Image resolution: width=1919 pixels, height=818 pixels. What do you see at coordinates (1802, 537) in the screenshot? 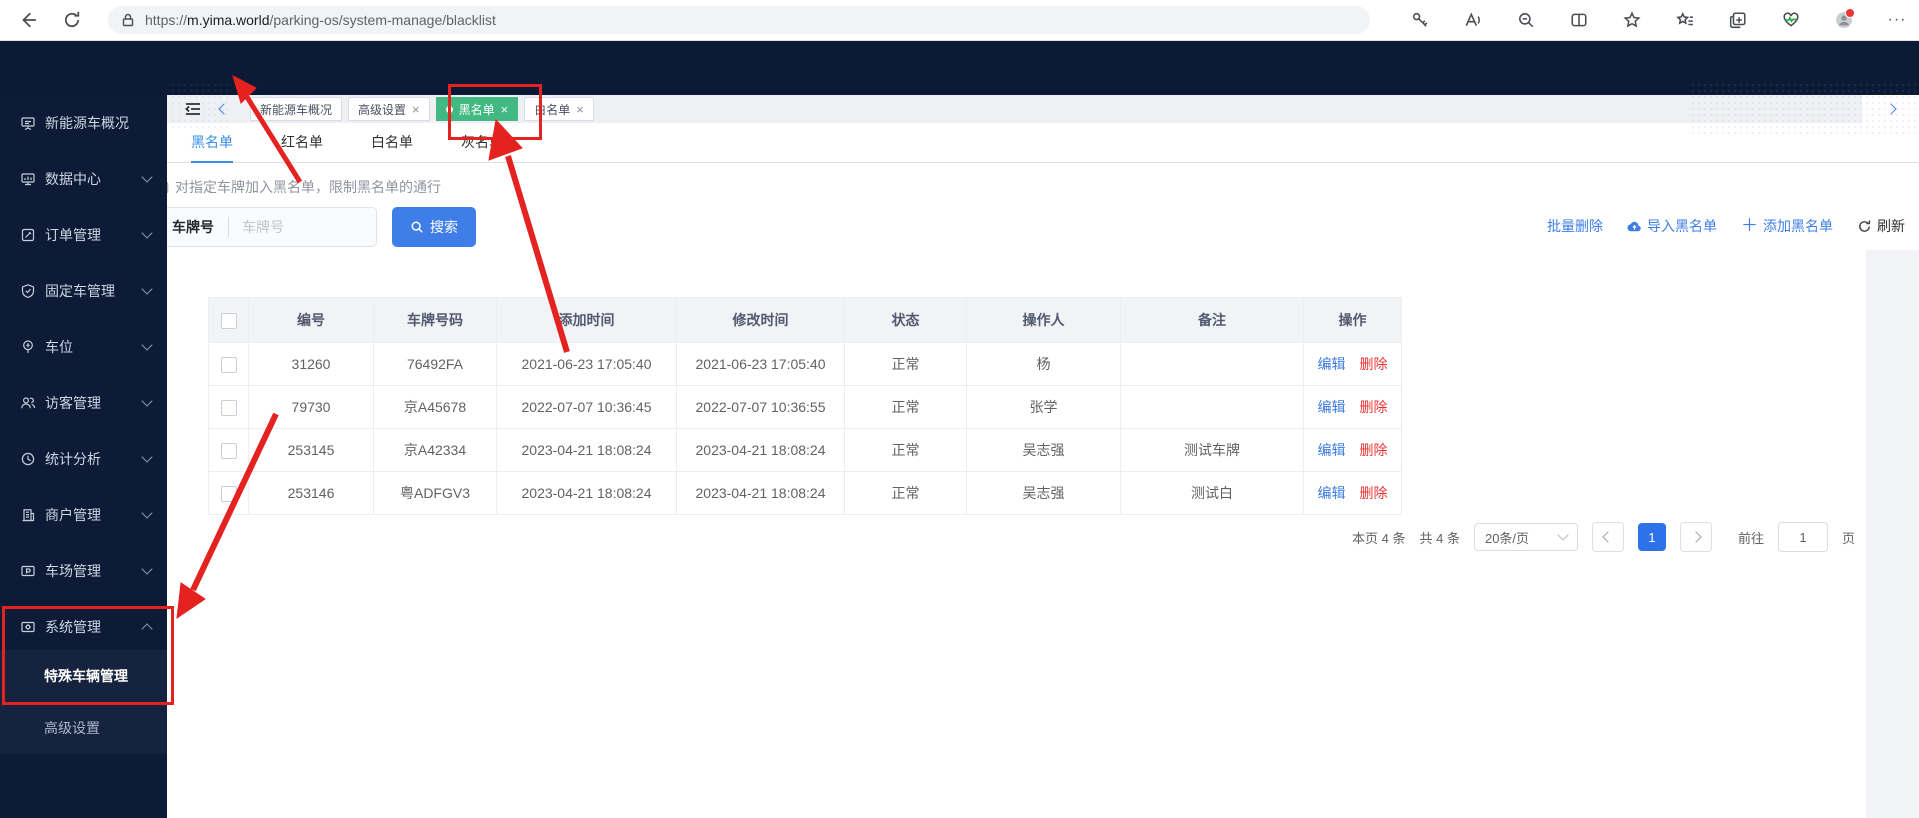
I see `goto-page-input` at bounding box center [1802, 537].